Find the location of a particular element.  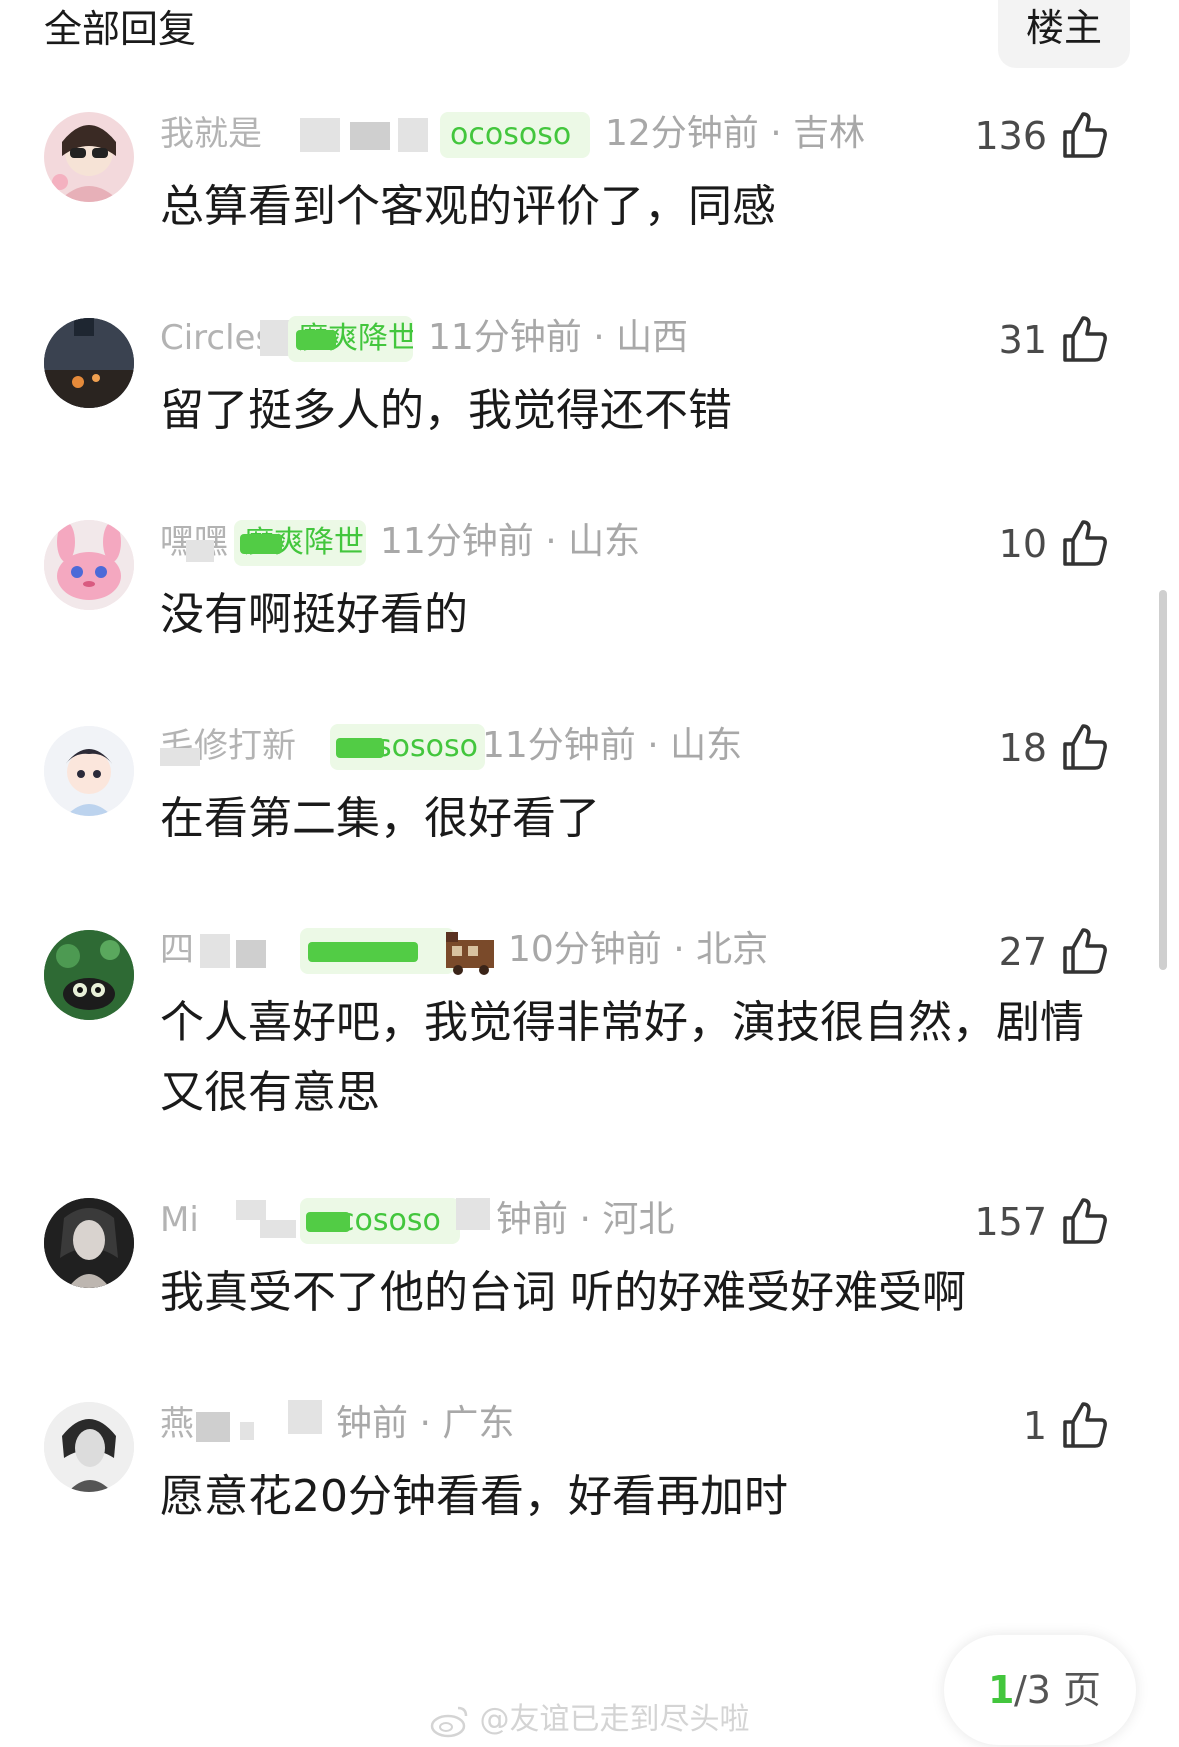

comment-meta: Mi cososo 钟前 · 河北 is located at coordinates (580, 1220).